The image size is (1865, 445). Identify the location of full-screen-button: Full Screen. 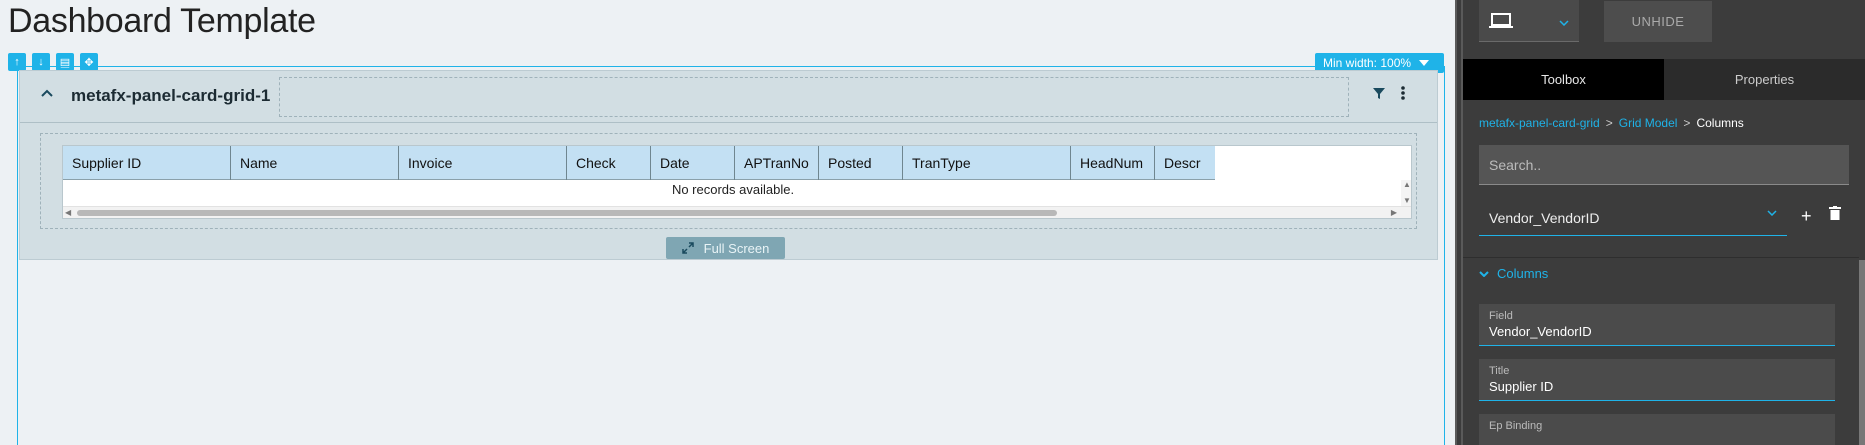
(725, 248).